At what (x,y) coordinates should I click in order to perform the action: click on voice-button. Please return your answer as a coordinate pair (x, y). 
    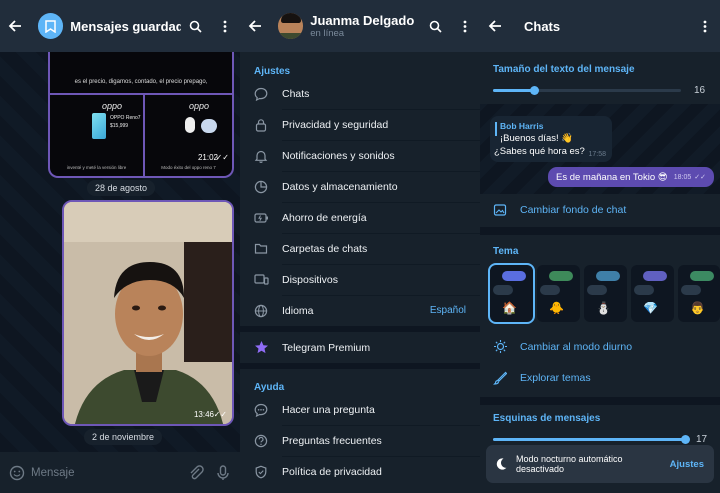
    Looking at the image, I should click on (223, 472).